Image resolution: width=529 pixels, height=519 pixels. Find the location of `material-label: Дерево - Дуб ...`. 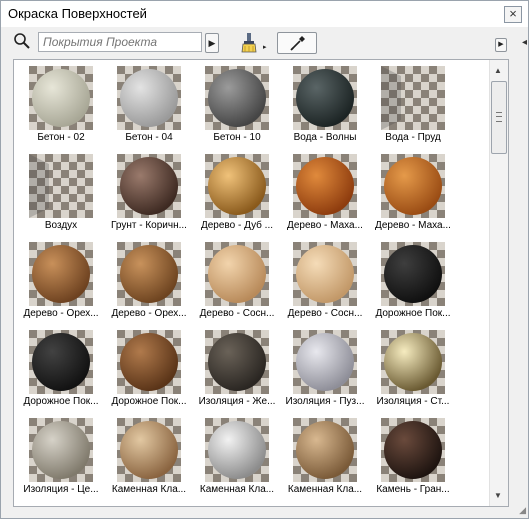

material-label: Дерево - Дуб ... is located at coordinates (237, 225).